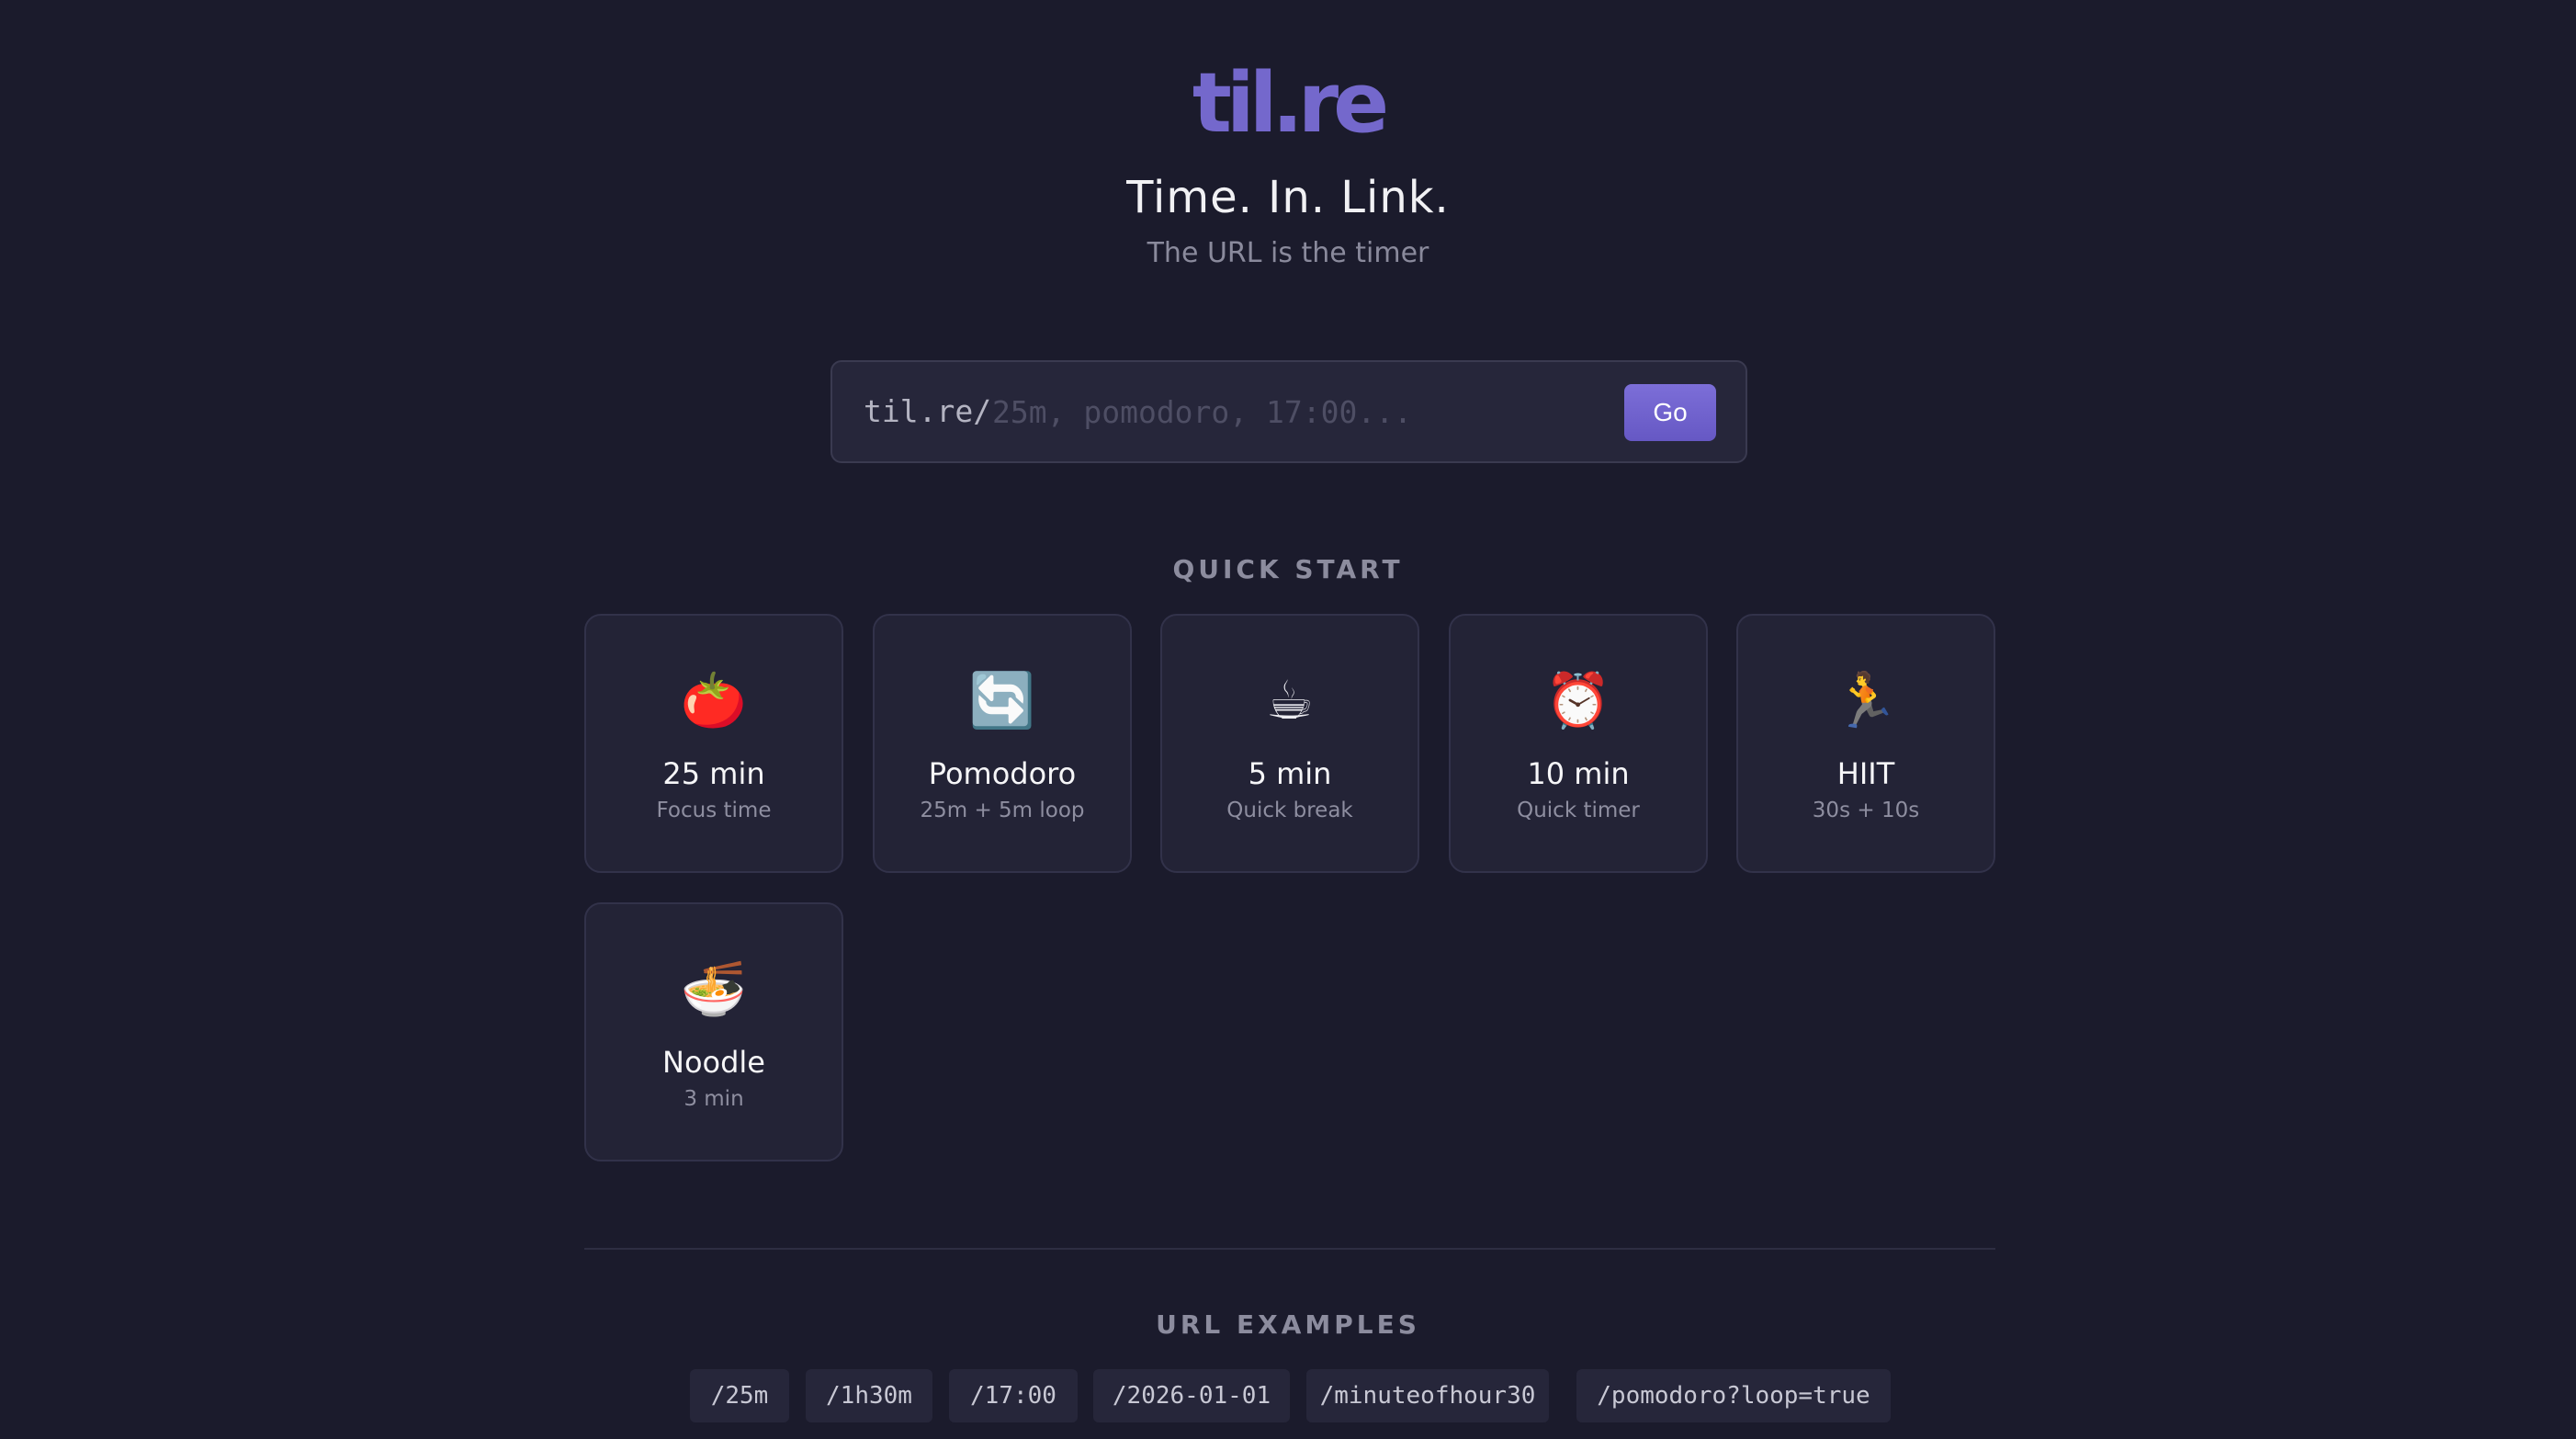 The image size is (2576, 1439). What do you see at coordinates (1002, 773) in the screenshot?
I see `card-title: Pomodoro` at bounding box center [1002, 773].